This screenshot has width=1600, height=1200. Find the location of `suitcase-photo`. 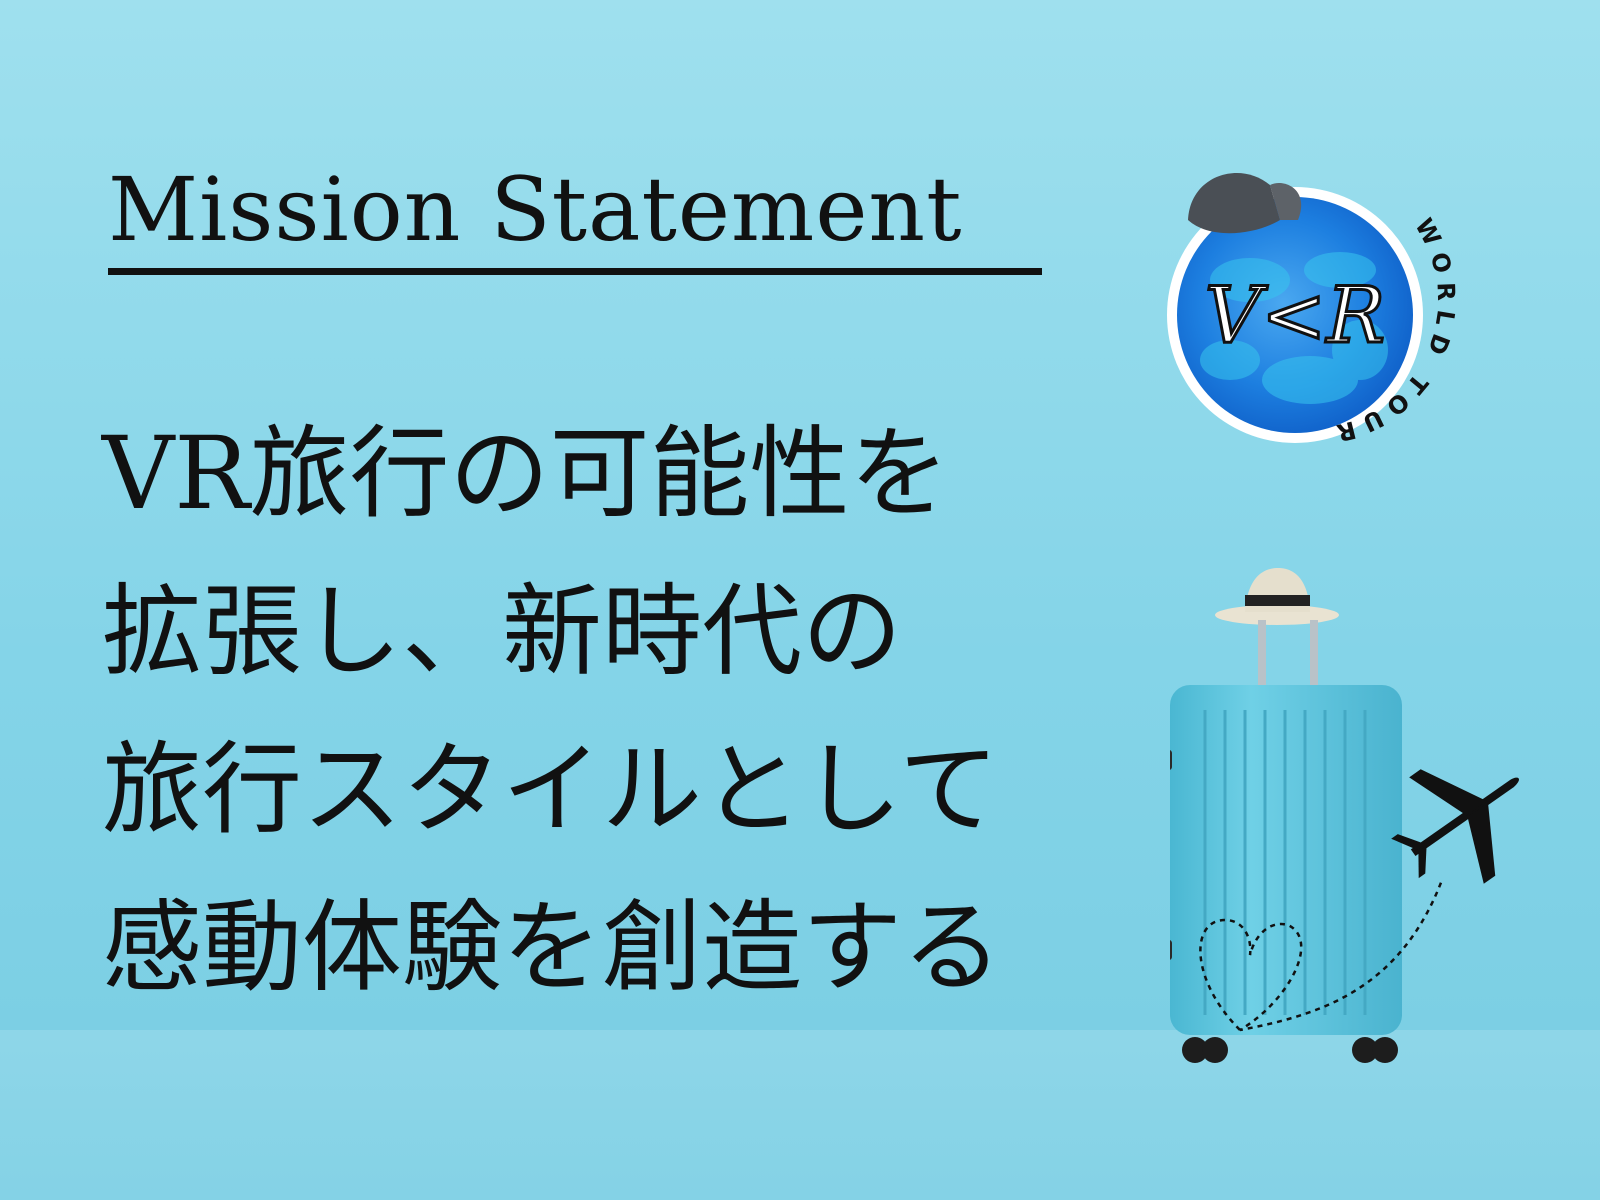

suitcase-photo is located at coordinates (1344, 815).